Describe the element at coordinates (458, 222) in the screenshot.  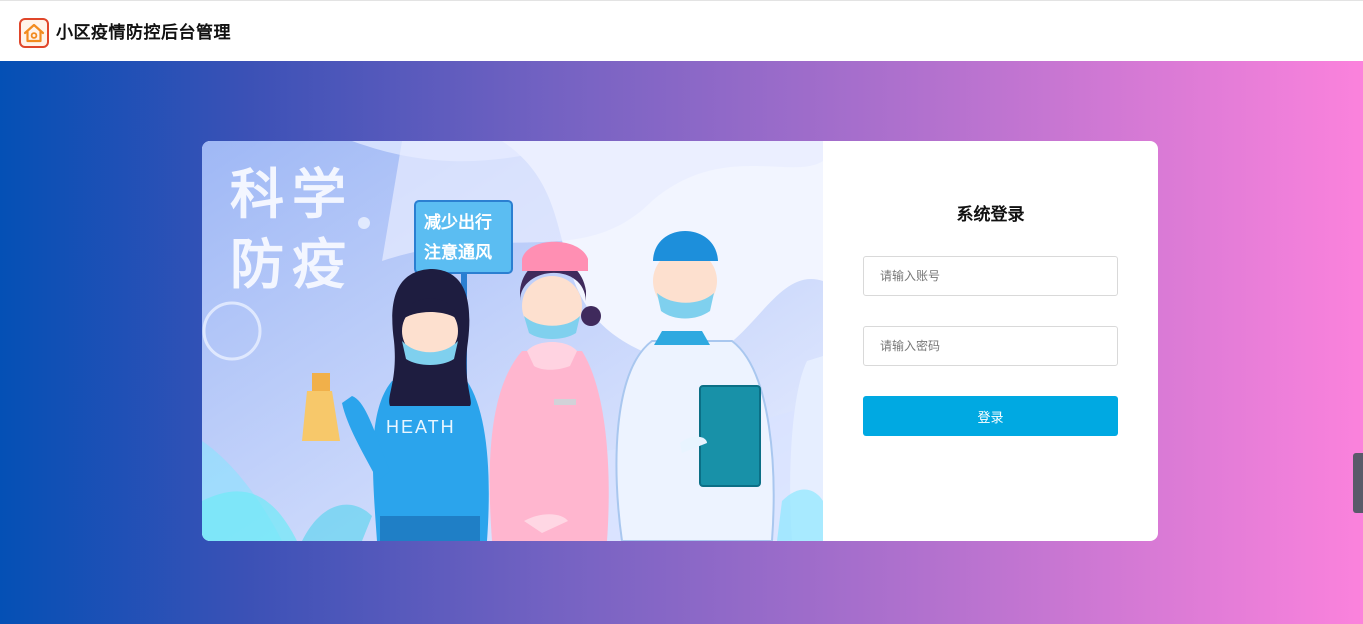
I see `sign-line1: 减少出行` at that location.